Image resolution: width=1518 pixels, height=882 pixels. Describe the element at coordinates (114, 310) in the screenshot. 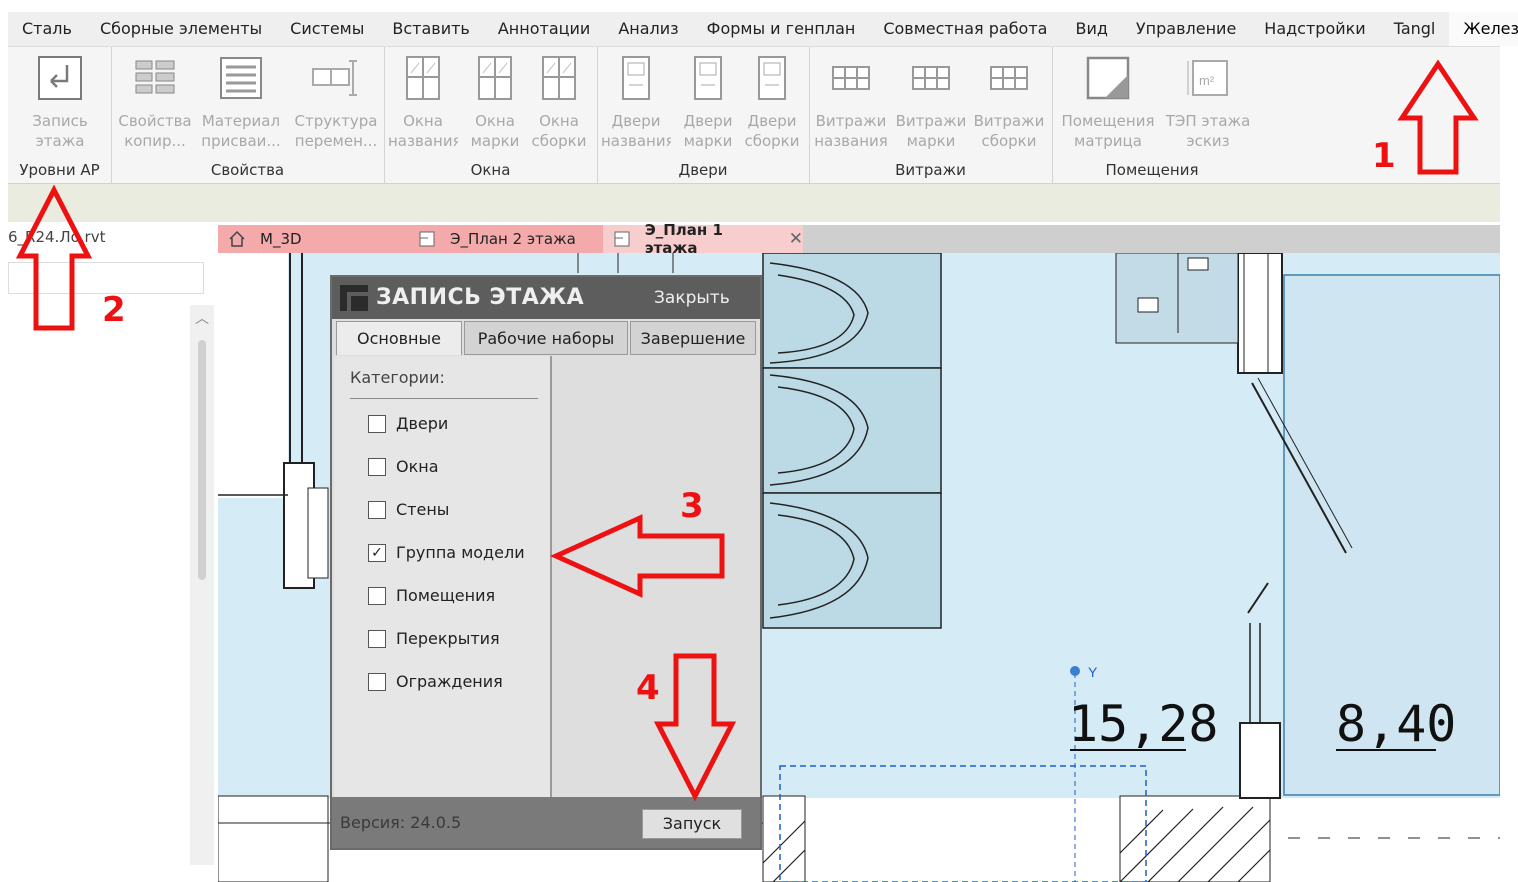

I see `annotation-number: 2` at that location.